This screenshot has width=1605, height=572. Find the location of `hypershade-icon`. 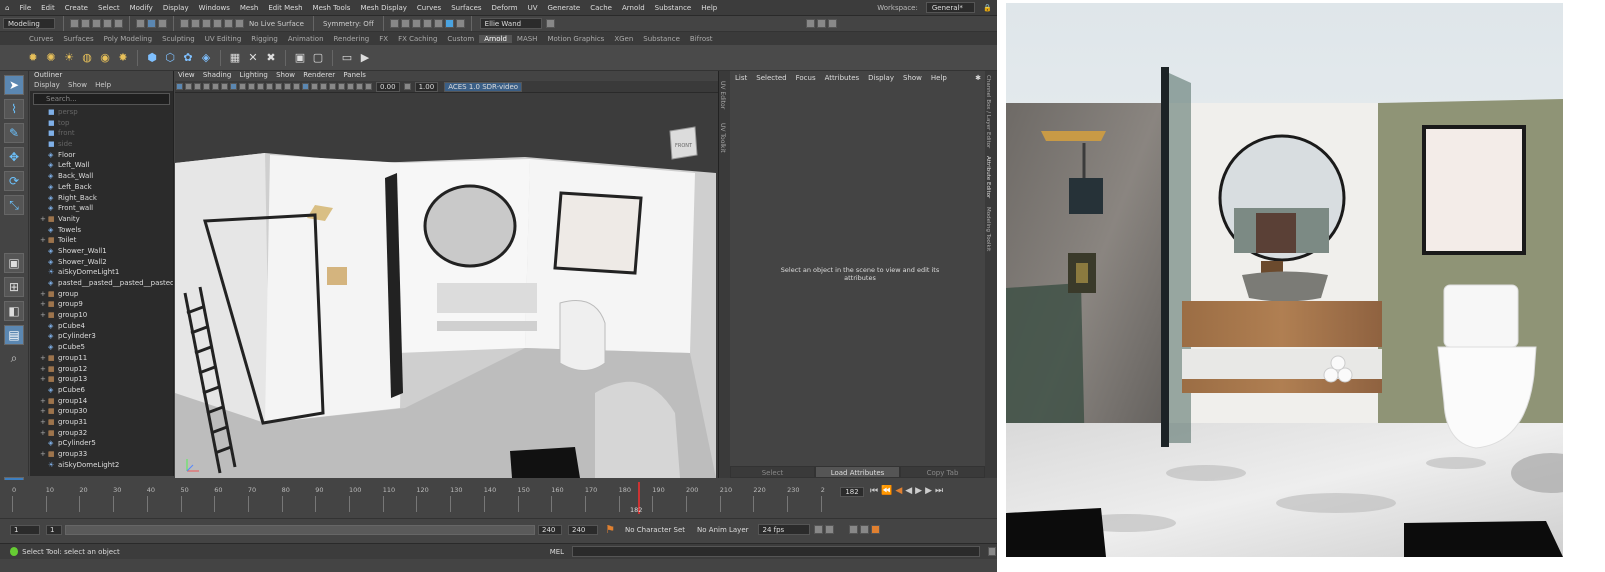

hypershade-icon is located at coordinates (449, 23).